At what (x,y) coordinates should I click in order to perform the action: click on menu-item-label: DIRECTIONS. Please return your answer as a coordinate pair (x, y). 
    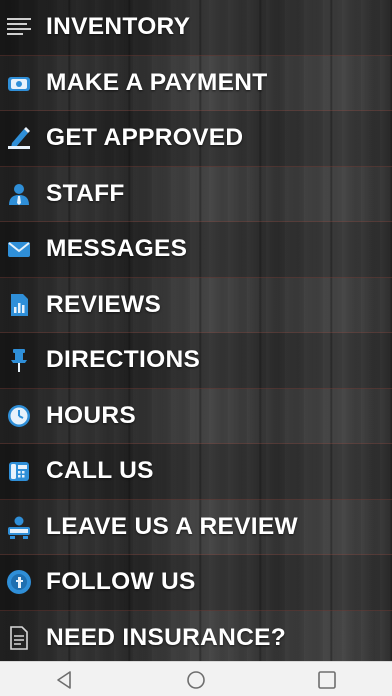
    Looking at the image, I should click on (123, 360).